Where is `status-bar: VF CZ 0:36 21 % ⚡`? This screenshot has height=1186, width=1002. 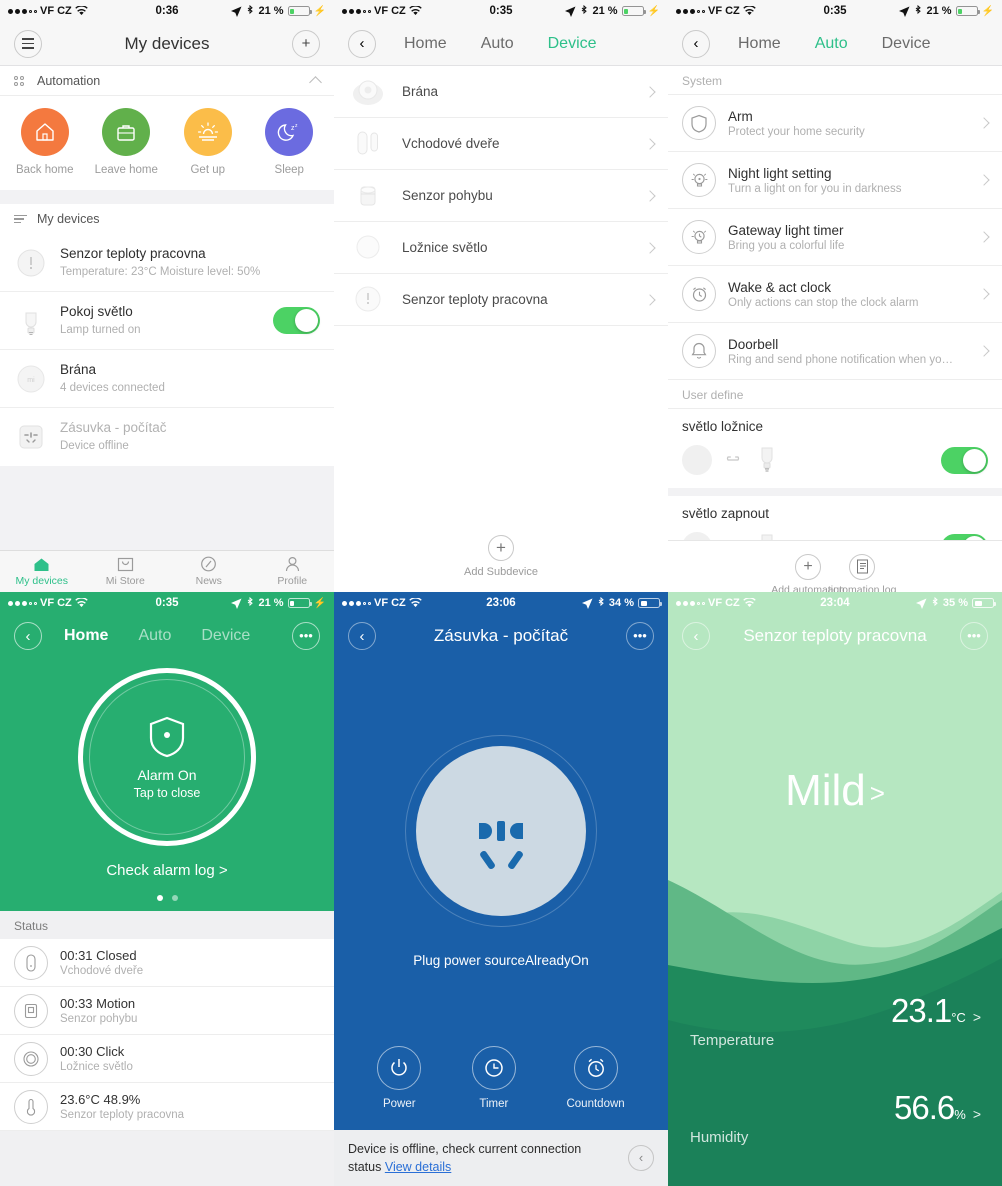
status-bar: VF CZ 0:36 21 % ⚡ is located at coordinates (167, 11).